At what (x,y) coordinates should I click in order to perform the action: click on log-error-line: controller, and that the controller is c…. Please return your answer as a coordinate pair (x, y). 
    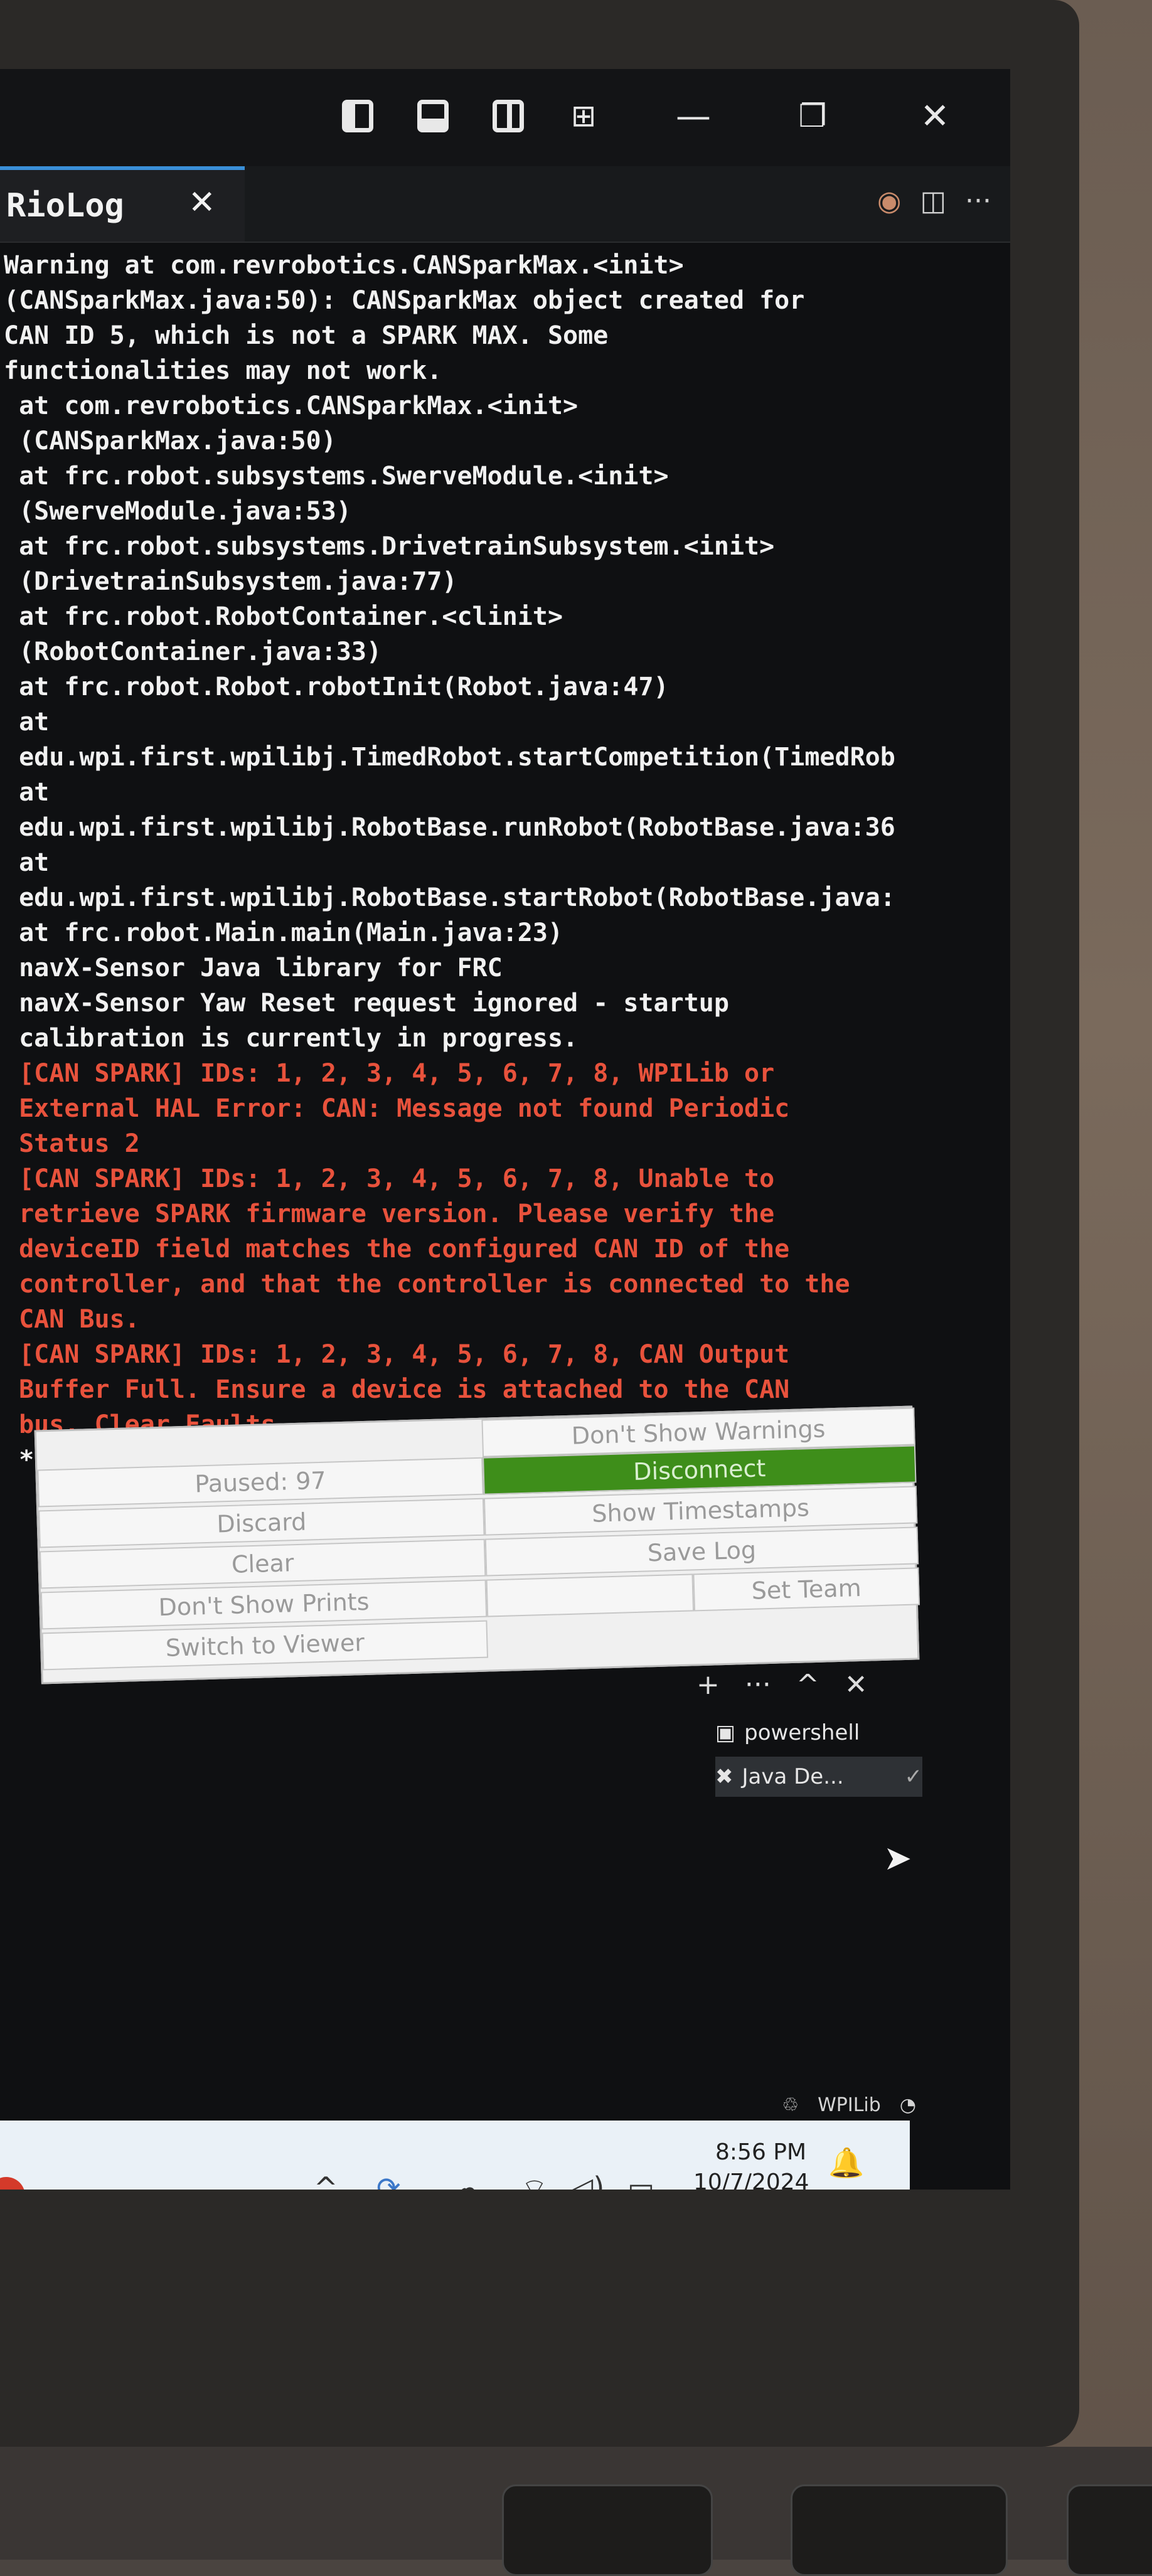
    Looking at the image, I should click on (427, 1284).